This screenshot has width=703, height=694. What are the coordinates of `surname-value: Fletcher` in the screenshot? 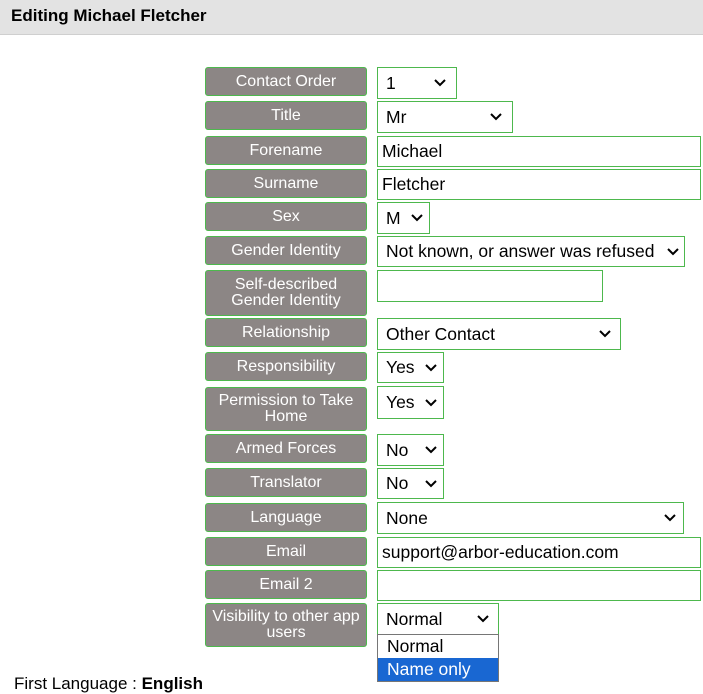 It's located at (414, 184).